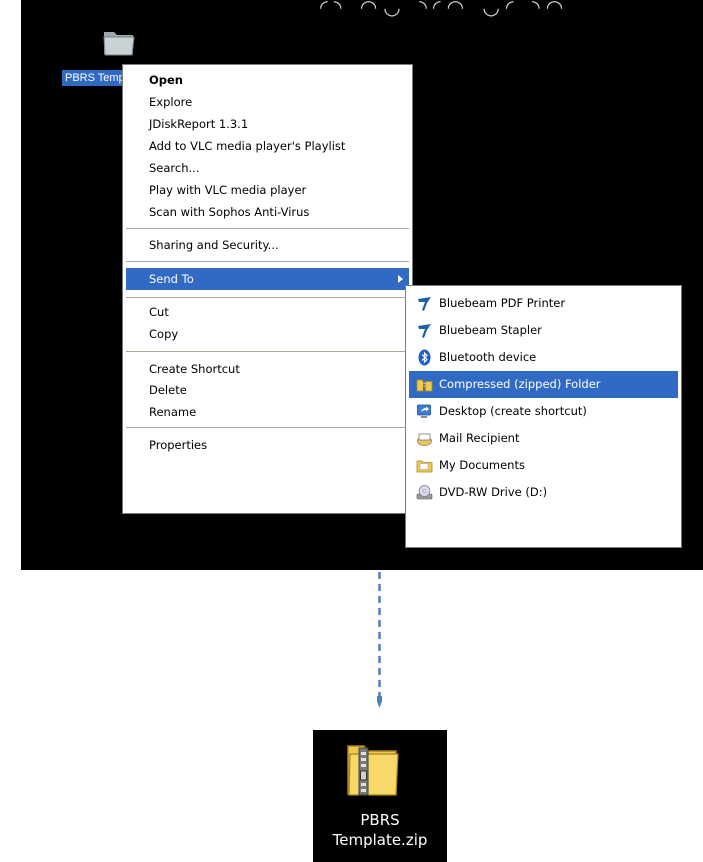  I want to click on sendto-item-bluebeam-pdf-printer: Bluebeam PDF Printer, so click(543, 303).